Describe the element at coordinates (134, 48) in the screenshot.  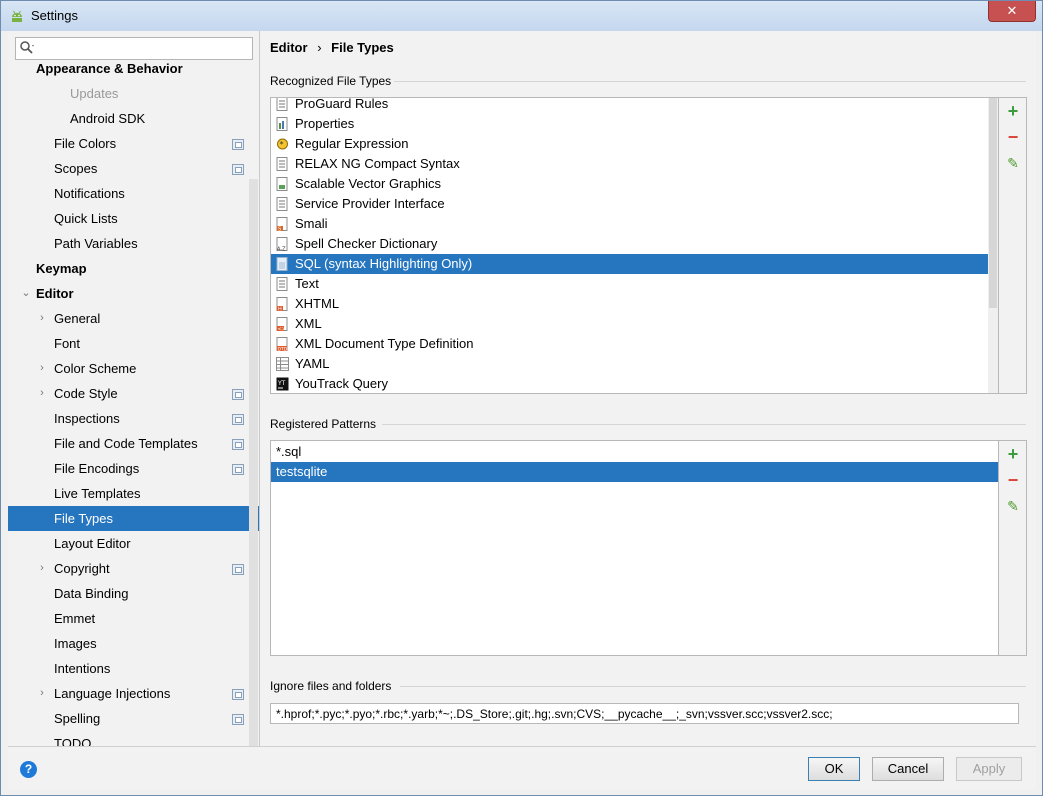
I see `settings-search-input` at that location.